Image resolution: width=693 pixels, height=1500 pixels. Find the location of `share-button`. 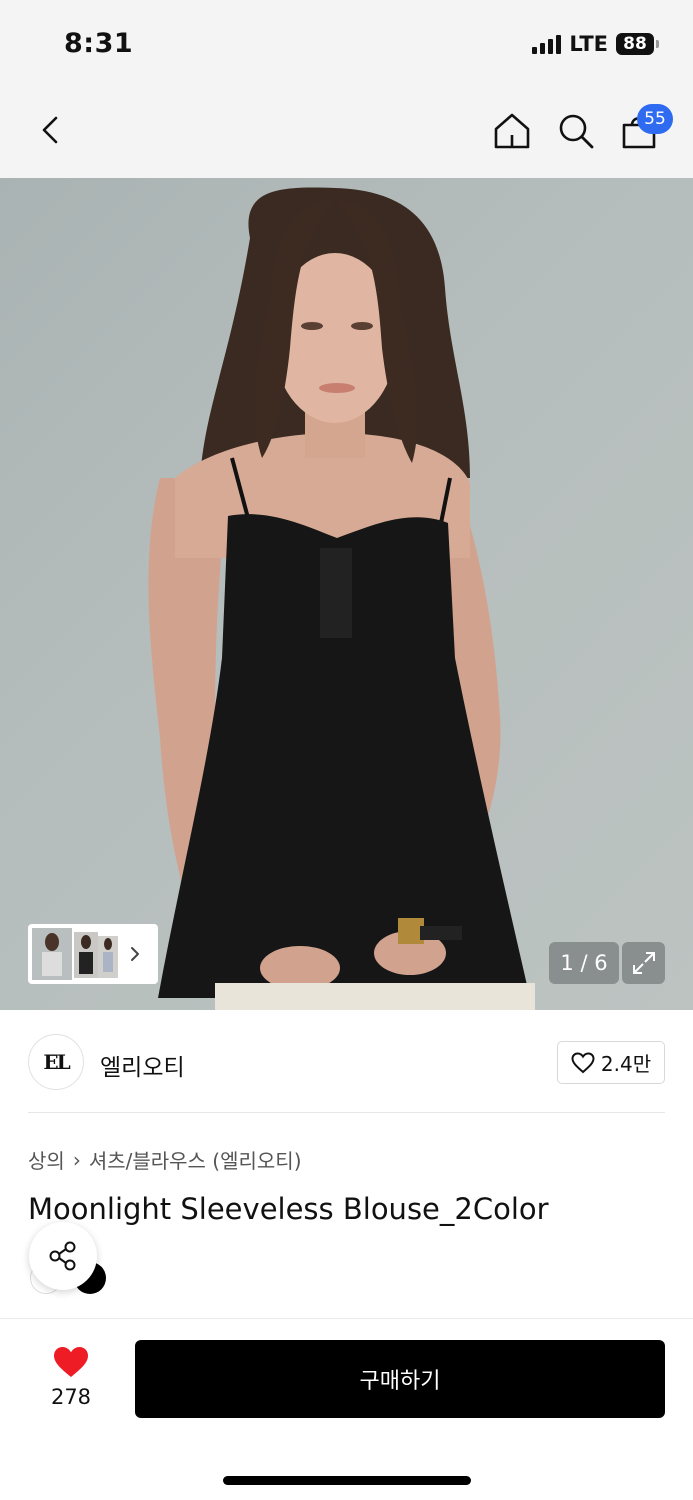

share-button is located at coordinates (63, 1256).